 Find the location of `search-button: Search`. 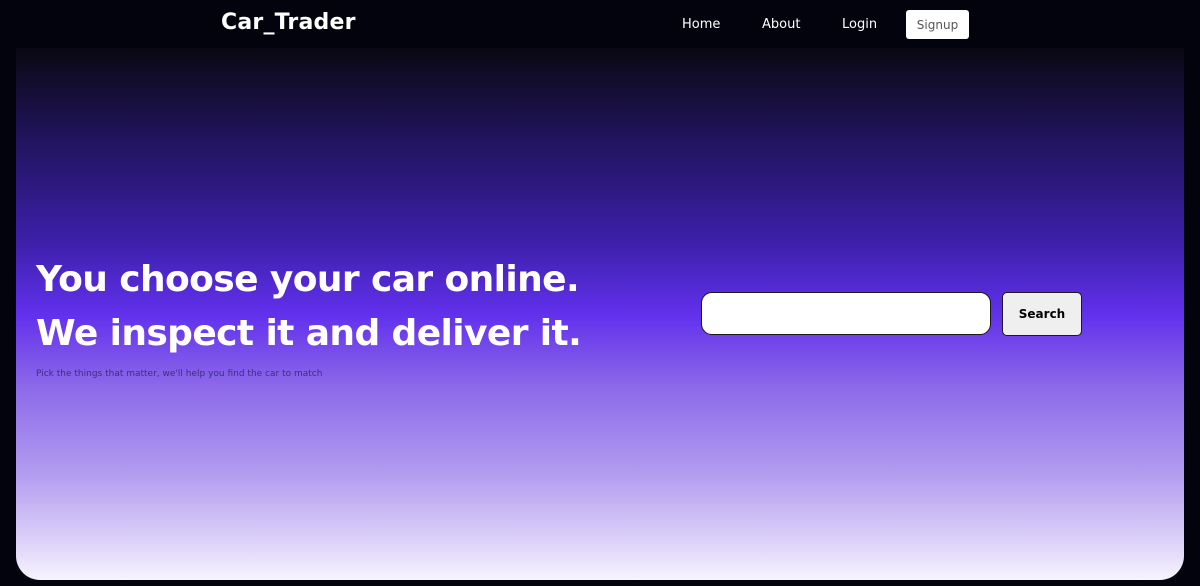

search-button: Search is located at coordinates (1042, 314).